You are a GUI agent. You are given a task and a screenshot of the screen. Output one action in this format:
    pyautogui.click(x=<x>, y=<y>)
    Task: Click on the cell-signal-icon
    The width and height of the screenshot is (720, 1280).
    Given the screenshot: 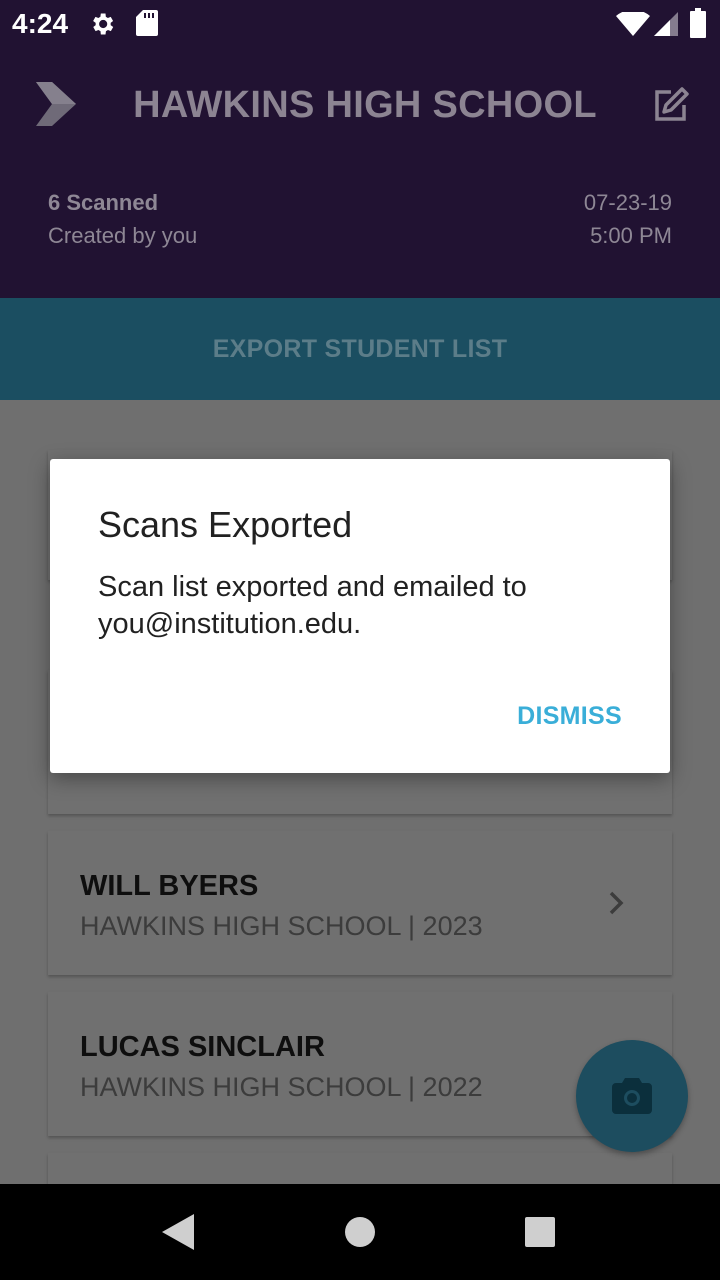 What is the action you would take?
    pyautogui.click(x=666, y=24)
    